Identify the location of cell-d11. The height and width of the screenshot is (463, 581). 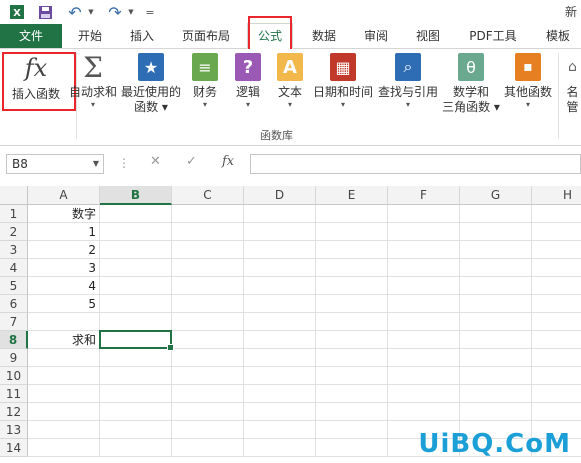
(280, 394).